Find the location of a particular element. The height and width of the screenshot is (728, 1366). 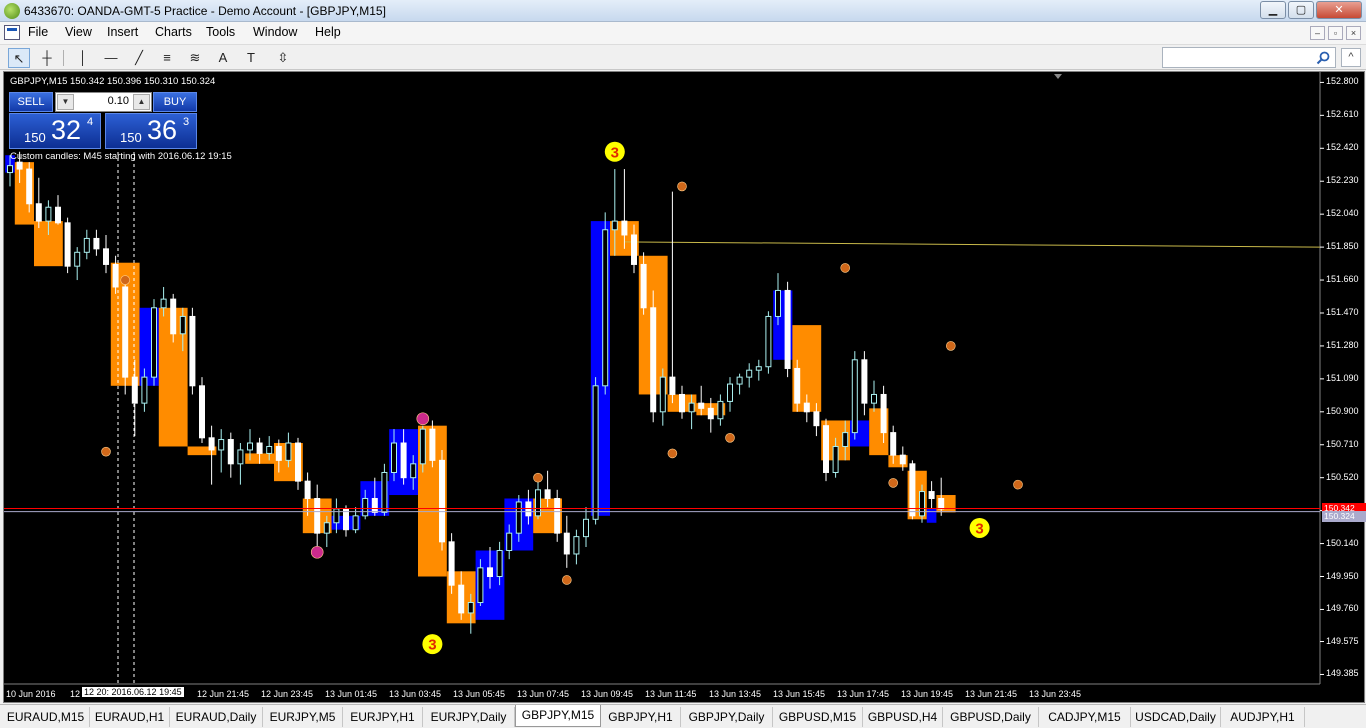

close-button: ✕ is located at coordinates (1339, 10).